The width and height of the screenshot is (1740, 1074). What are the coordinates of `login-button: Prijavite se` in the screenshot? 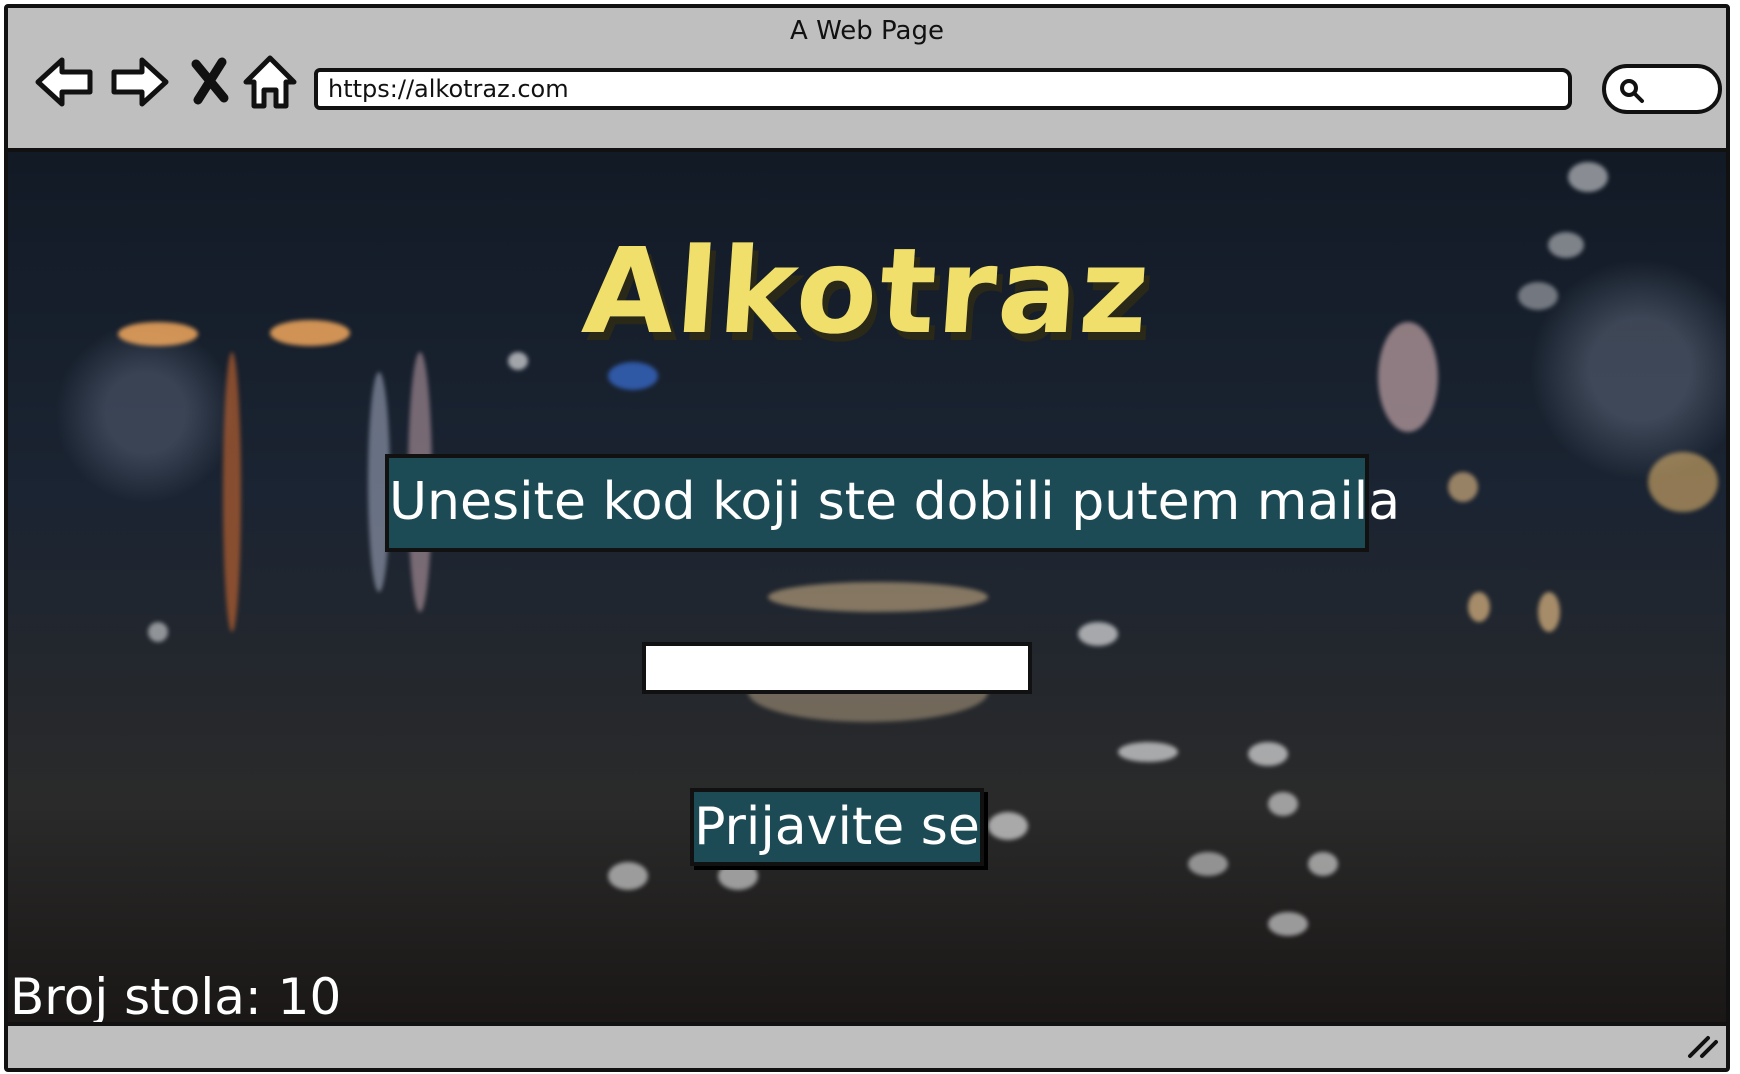 It's located at (837, 827).